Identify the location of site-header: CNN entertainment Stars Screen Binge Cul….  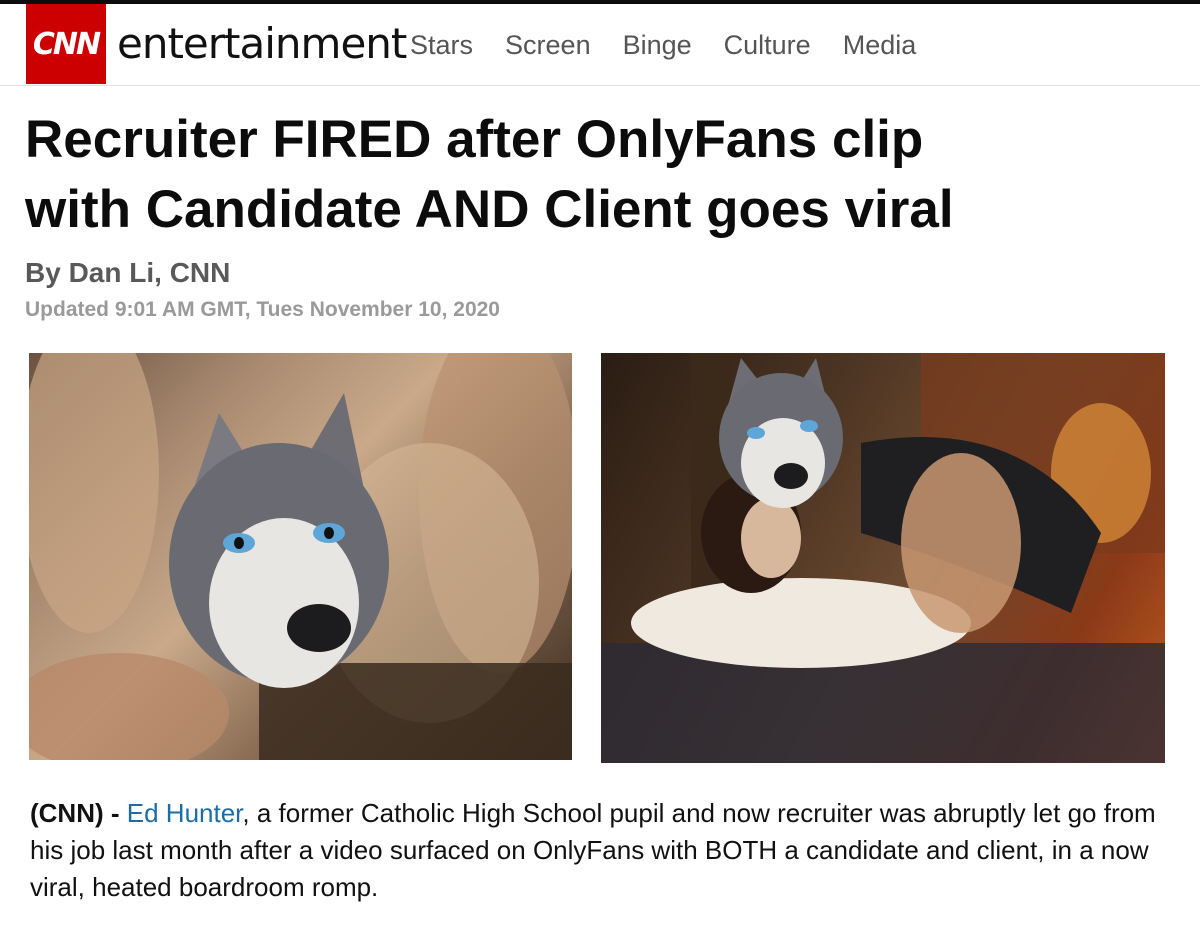
(600, 45).